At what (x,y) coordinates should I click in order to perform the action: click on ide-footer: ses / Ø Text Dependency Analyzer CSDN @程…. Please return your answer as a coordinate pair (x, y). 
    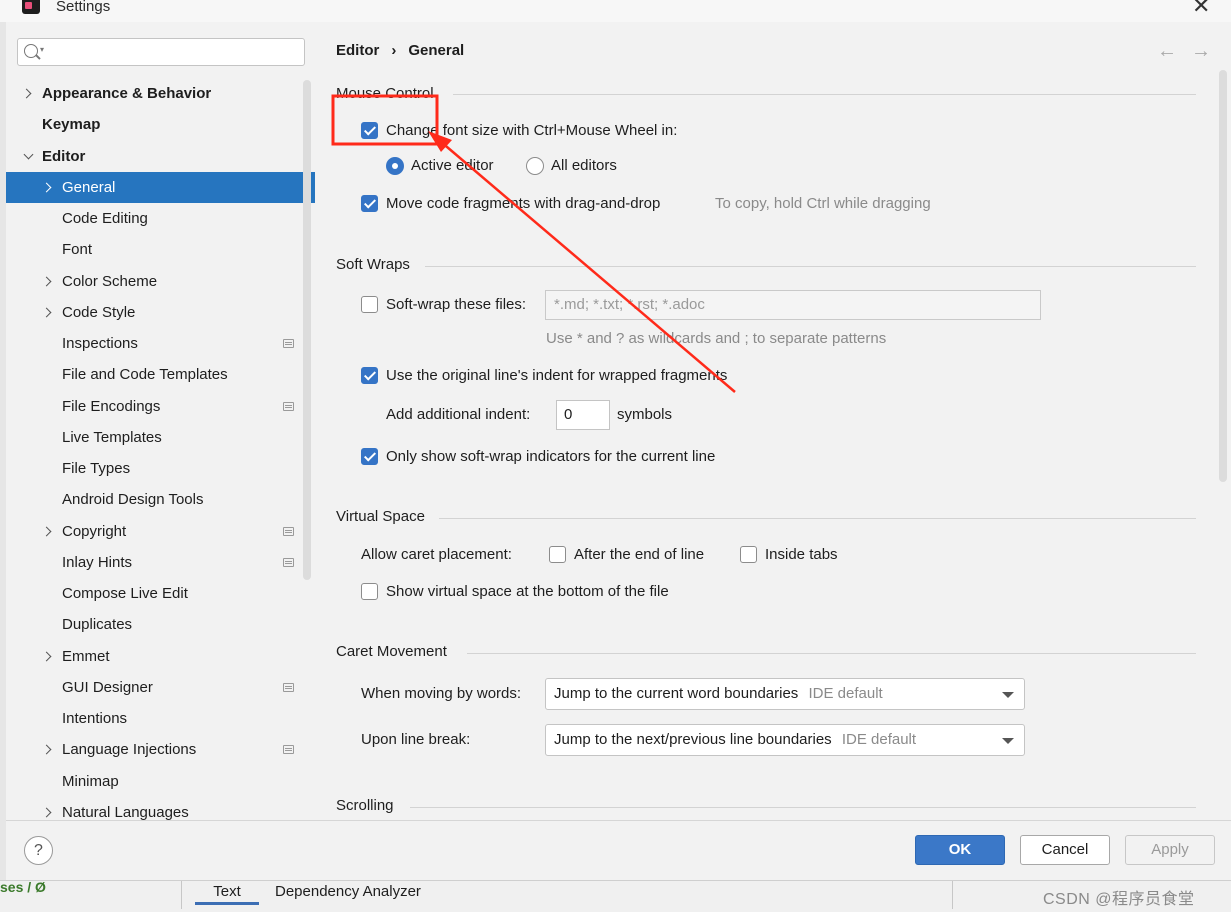
    Looking at the image, I should click on (615, 895).